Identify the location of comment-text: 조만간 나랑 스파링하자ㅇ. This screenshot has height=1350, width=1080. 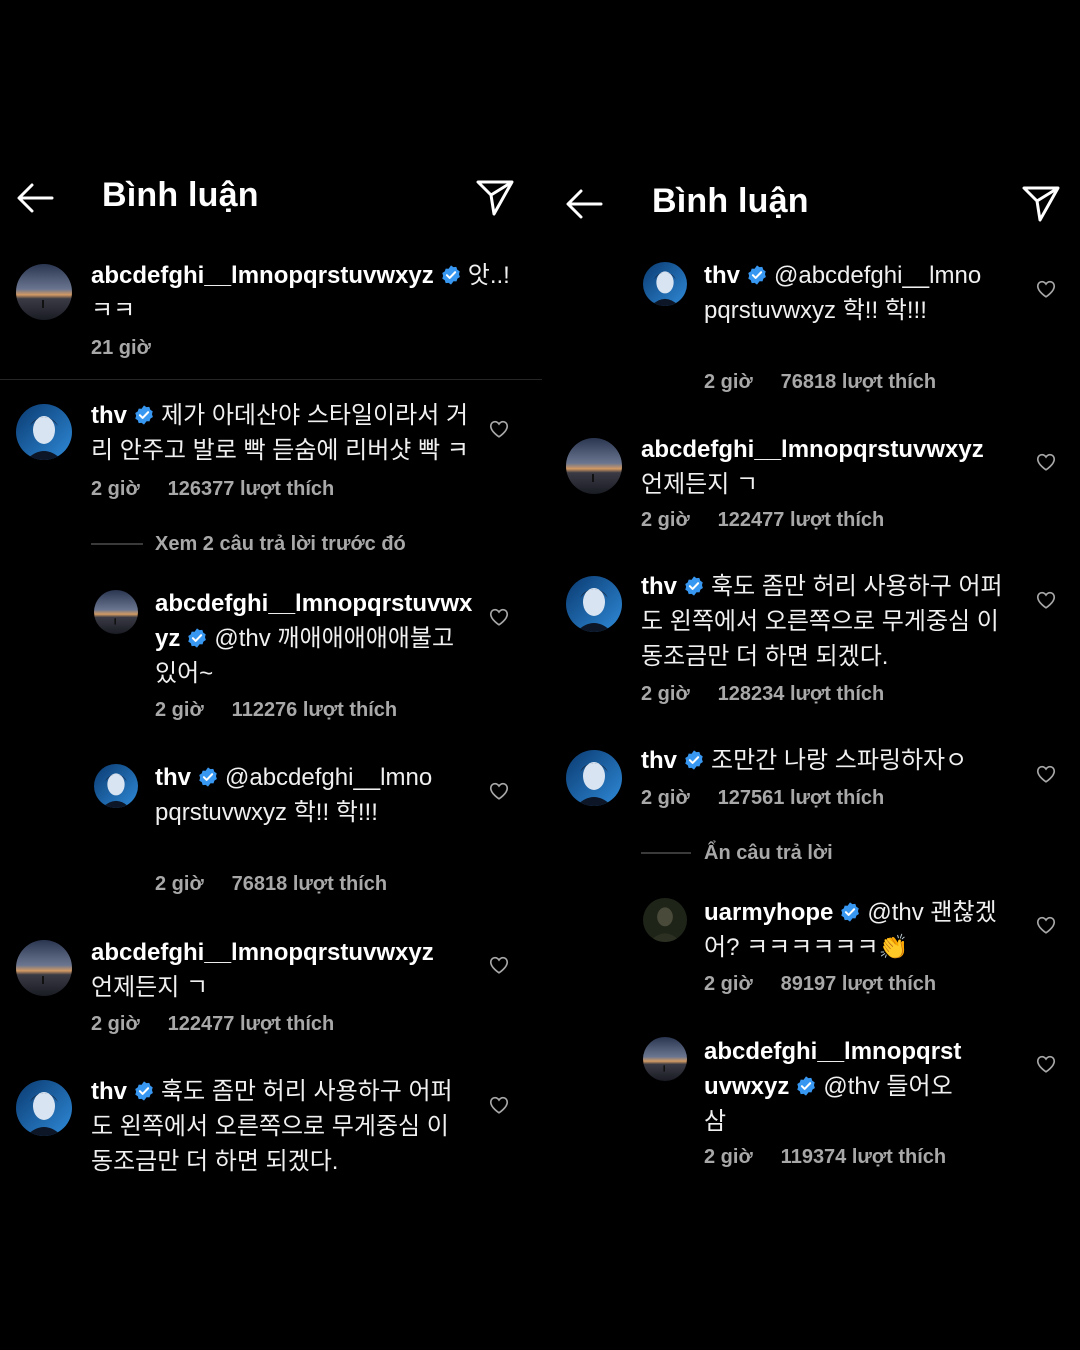
(839, 760).